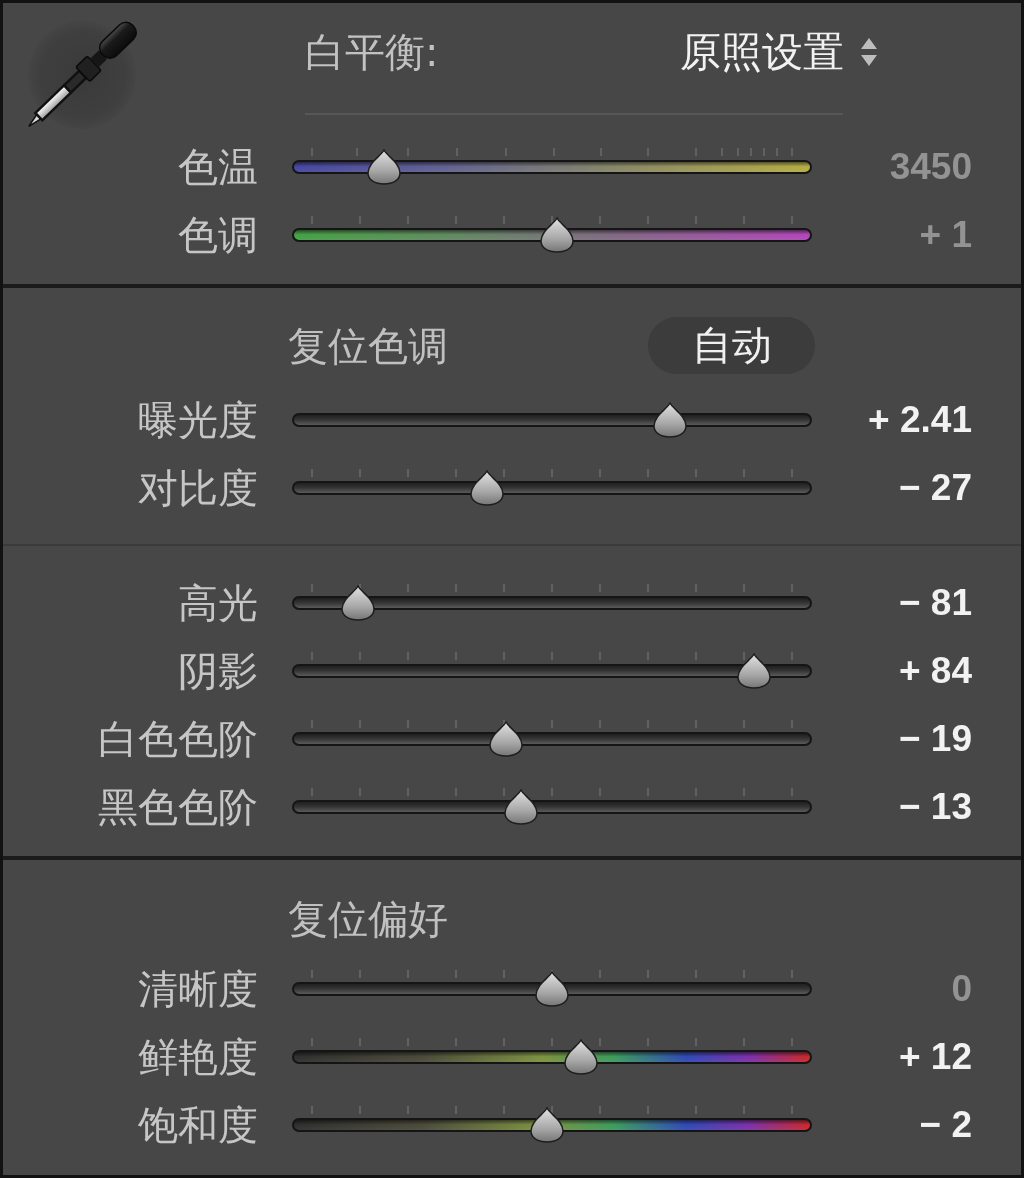 The width and height of the screenshot is (1024, 1178). What do you see at coordinates (731, 345) in the screenshot?
I see `auto-button: 自动` at bounding box center [731, 345].